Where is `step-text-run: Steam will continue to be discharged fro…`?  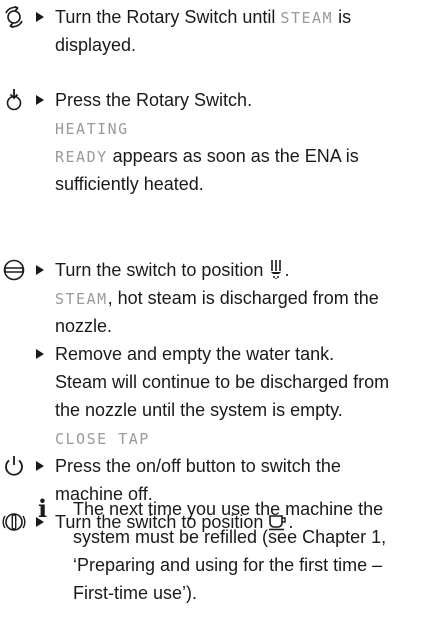
step-text-run: Steam will continue to be discharged fro… is located at coordinates (222, 382).